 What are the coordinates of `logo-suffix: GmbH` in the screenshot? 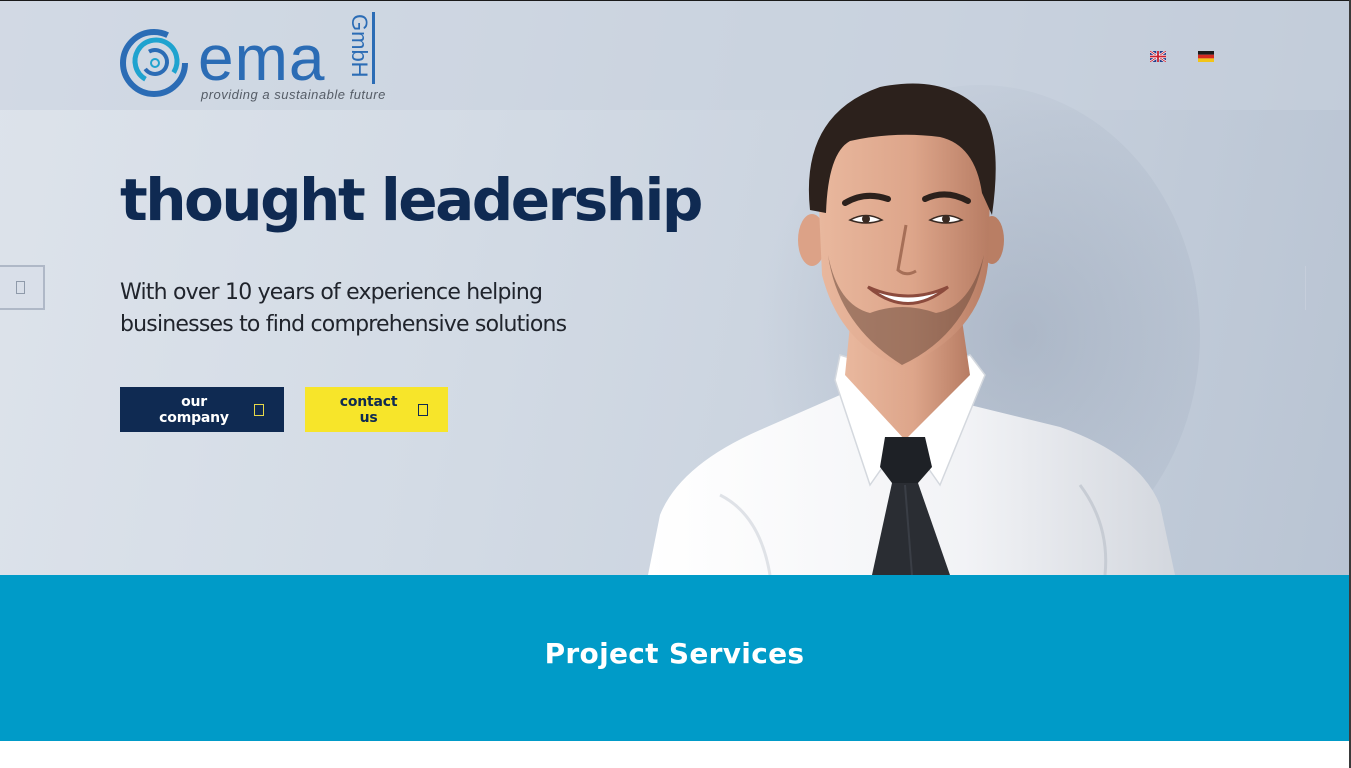 It's located at (359, 46).